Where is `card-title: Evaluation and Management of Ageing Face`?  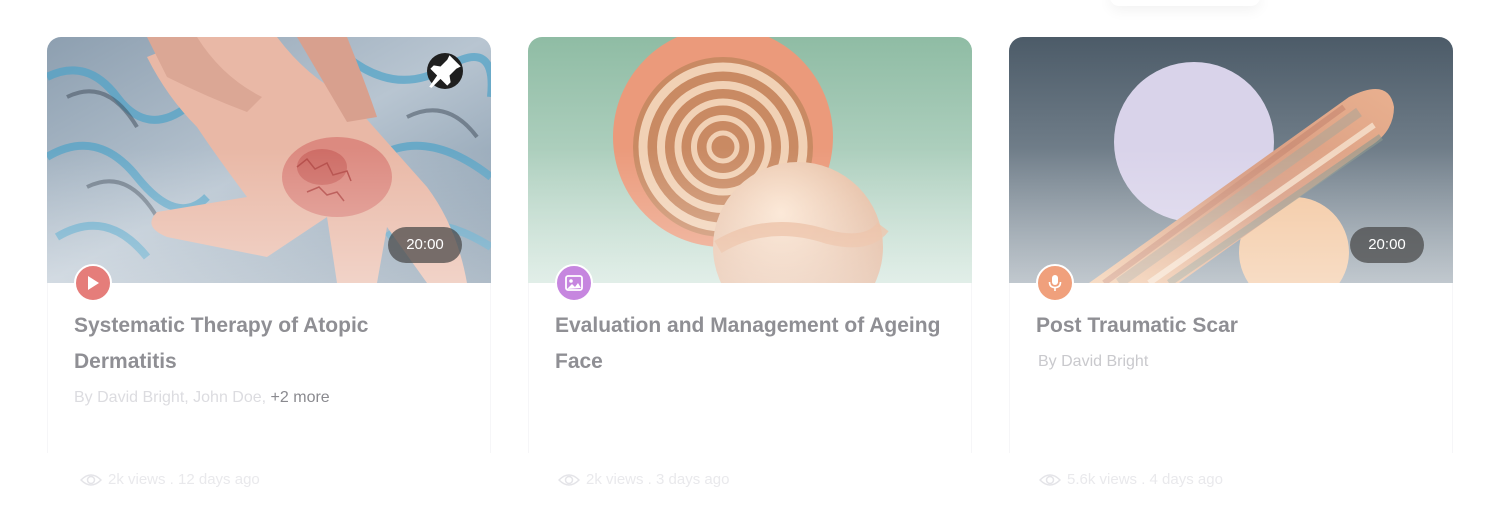 card-title: Evaluation and Management of Ageing Face is located at coordinates (750, 344).